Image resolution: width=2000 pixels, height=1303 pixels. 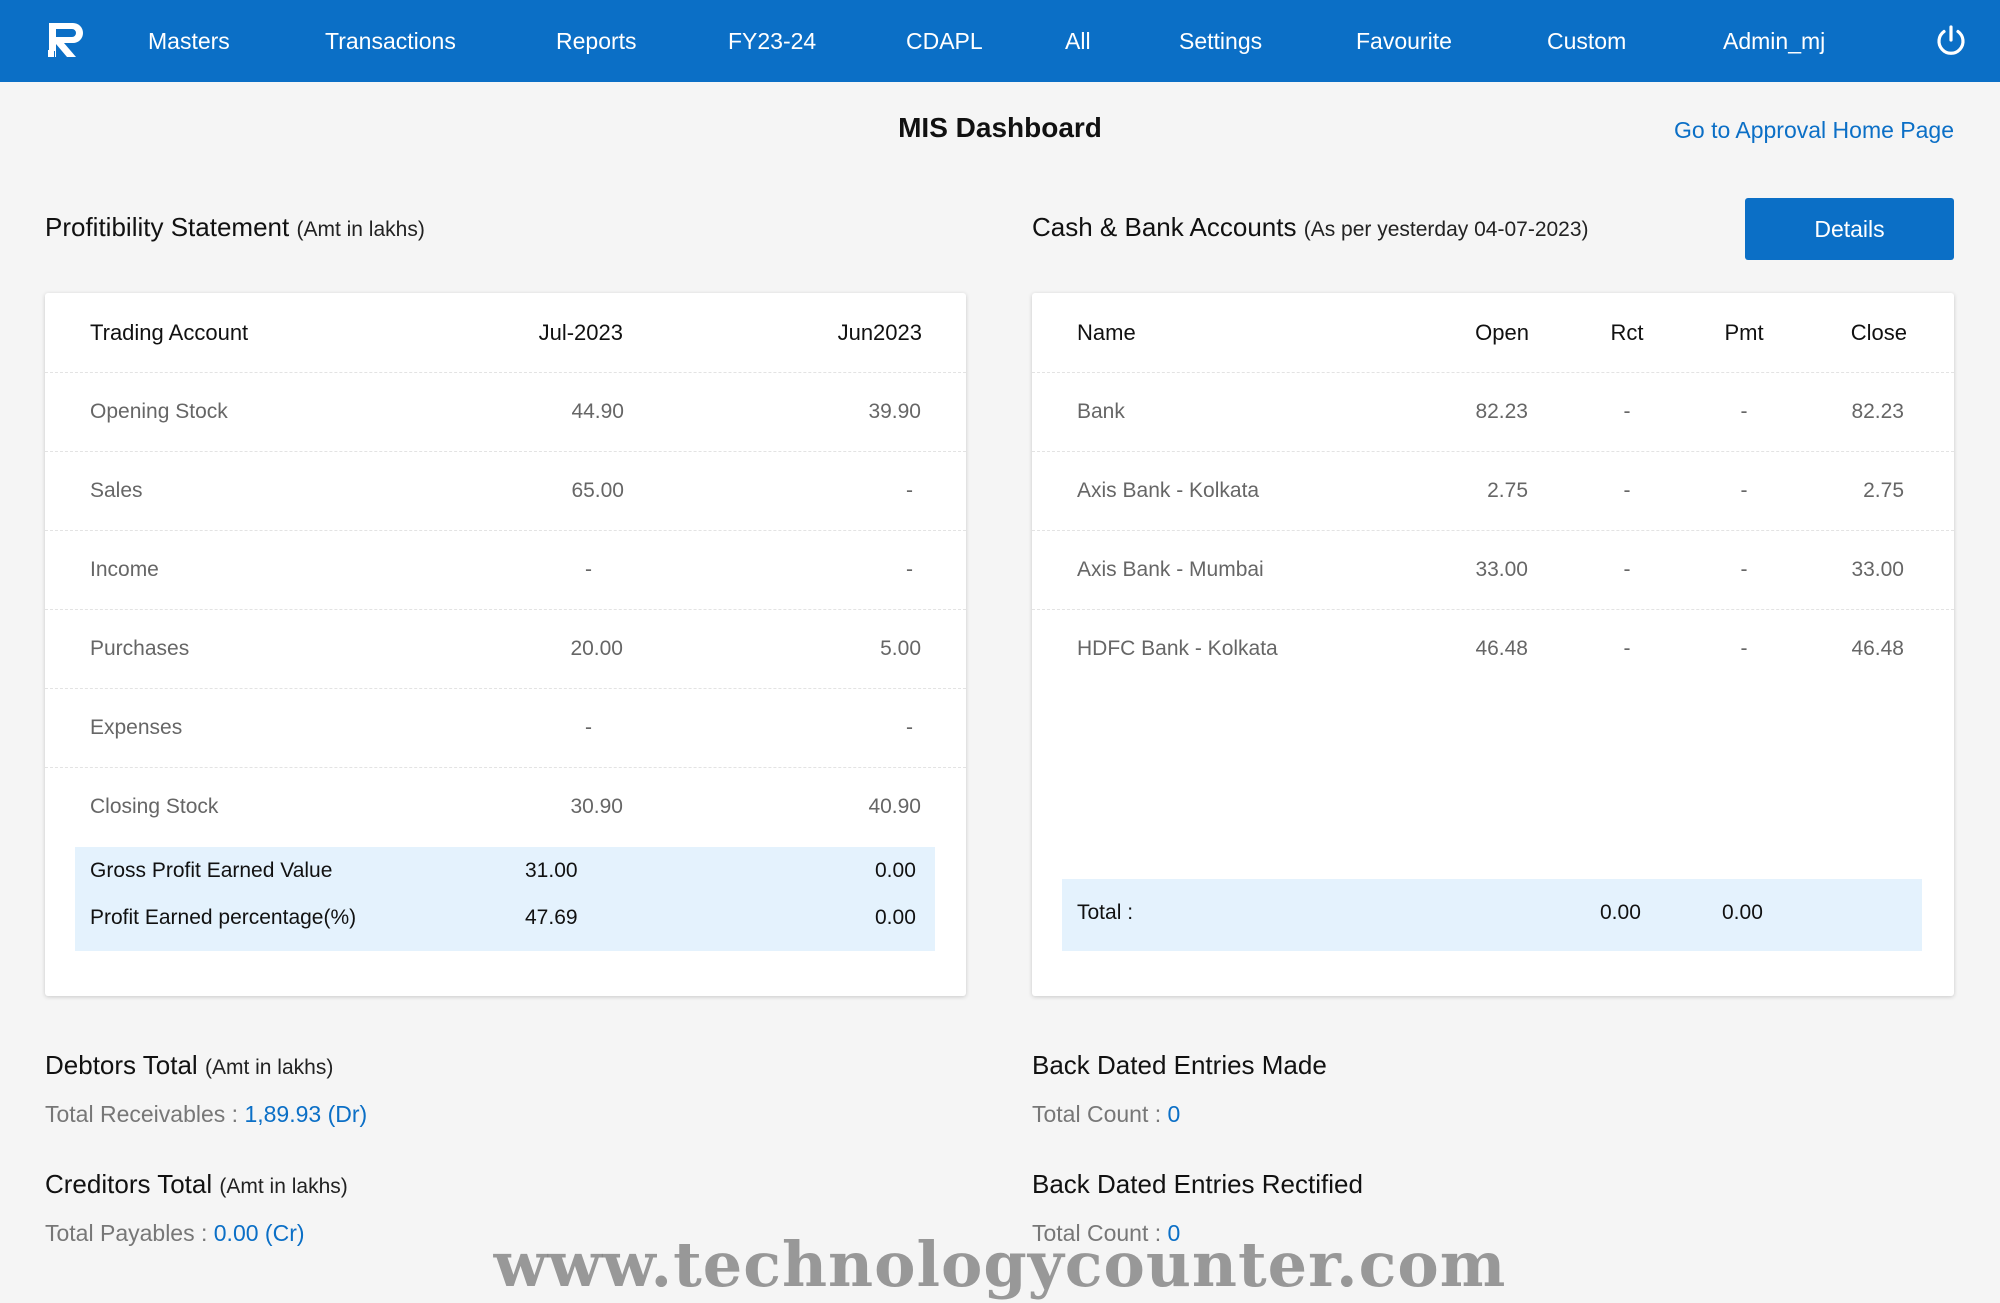 What do you see at coordinates (1849, 229) in the screenshot?
I see `details-button: Details` at bounding box center [1849, 229].